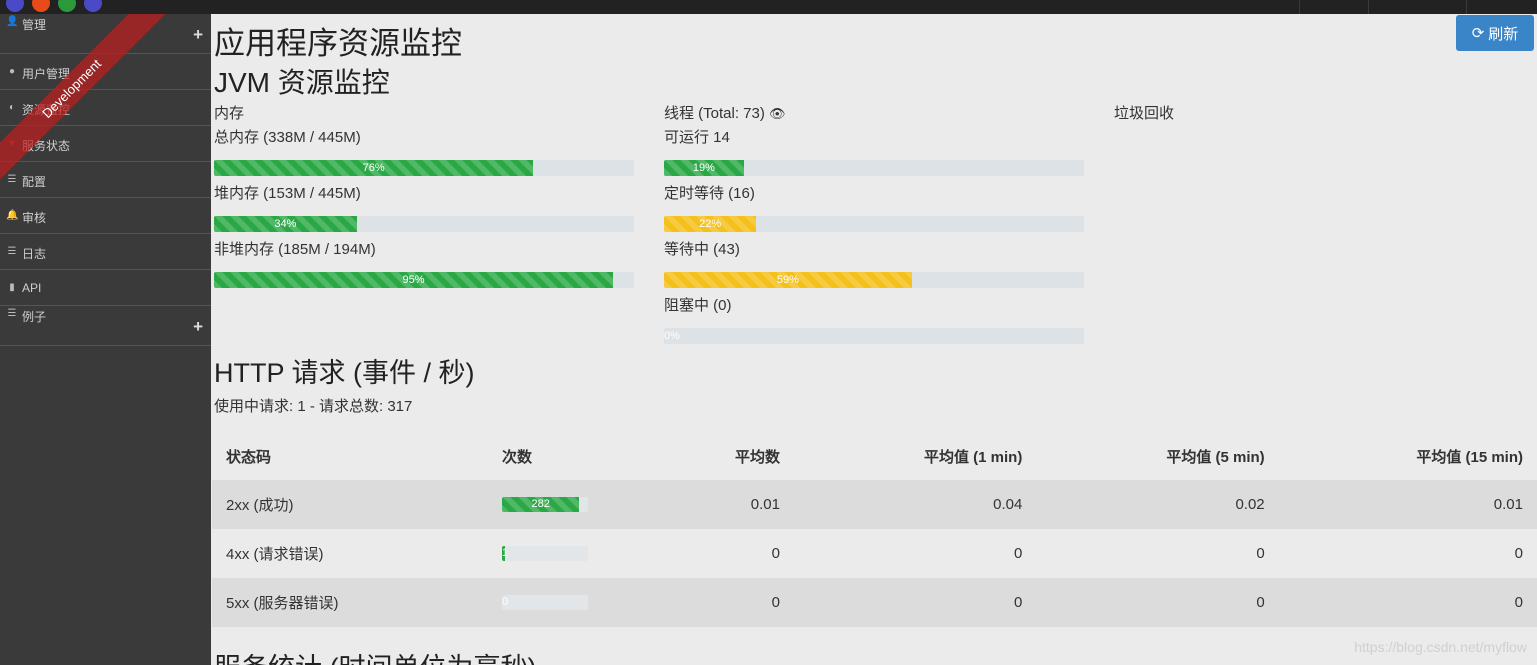  What do you see at coordinates (874, 168) in the screenshot?
I see `progress-track: 19%` at bounding box center [874, 168].